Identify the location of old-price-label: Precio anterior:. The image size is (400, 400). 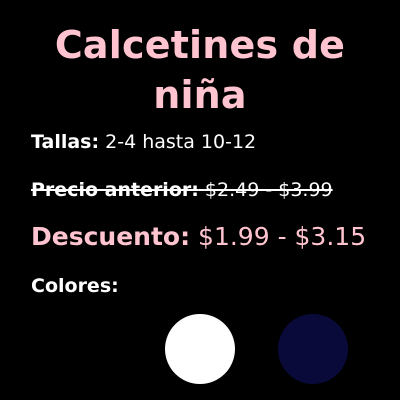
(115, 190).